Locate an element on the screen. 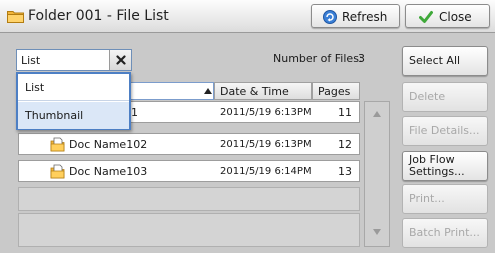 The height and width of the screenshot is (253, 495). view-mode-value: List is located at coordinates (31, 60).